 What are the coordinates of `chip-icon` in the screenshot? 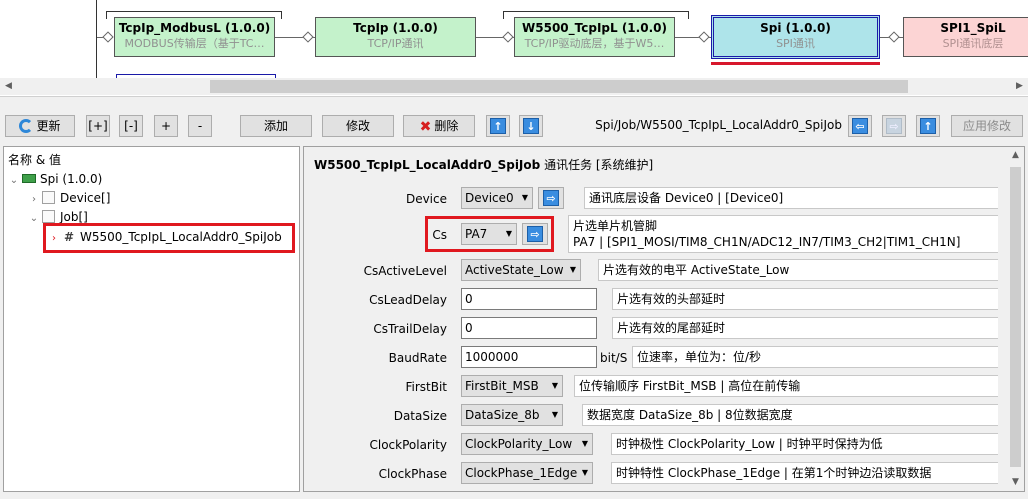 It's located at (29, 178).